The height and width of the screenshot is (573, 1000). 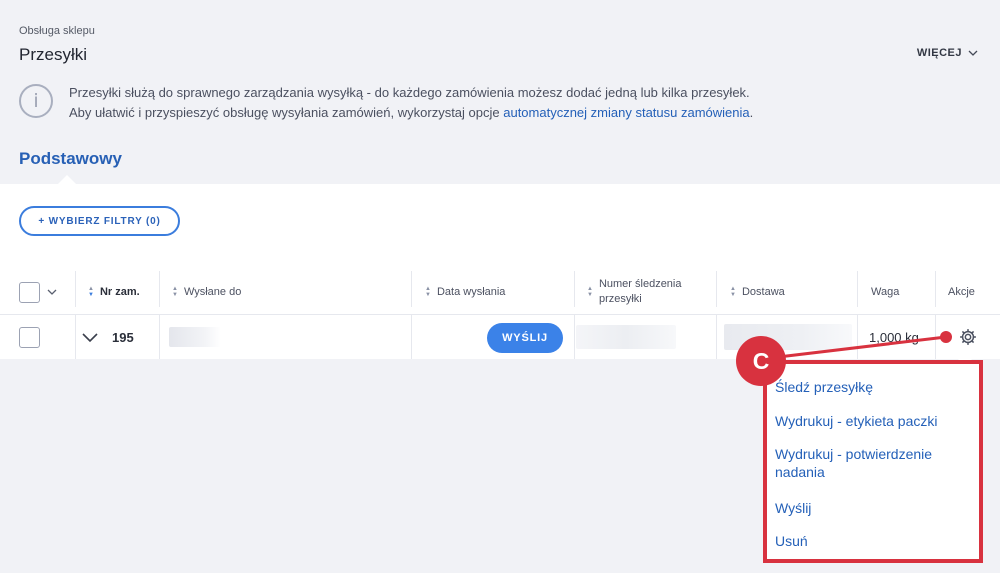 What do you see at coordinates (36, 101) in the screenshot?
I see `info-icon: i` at bounding box center [36, 101].